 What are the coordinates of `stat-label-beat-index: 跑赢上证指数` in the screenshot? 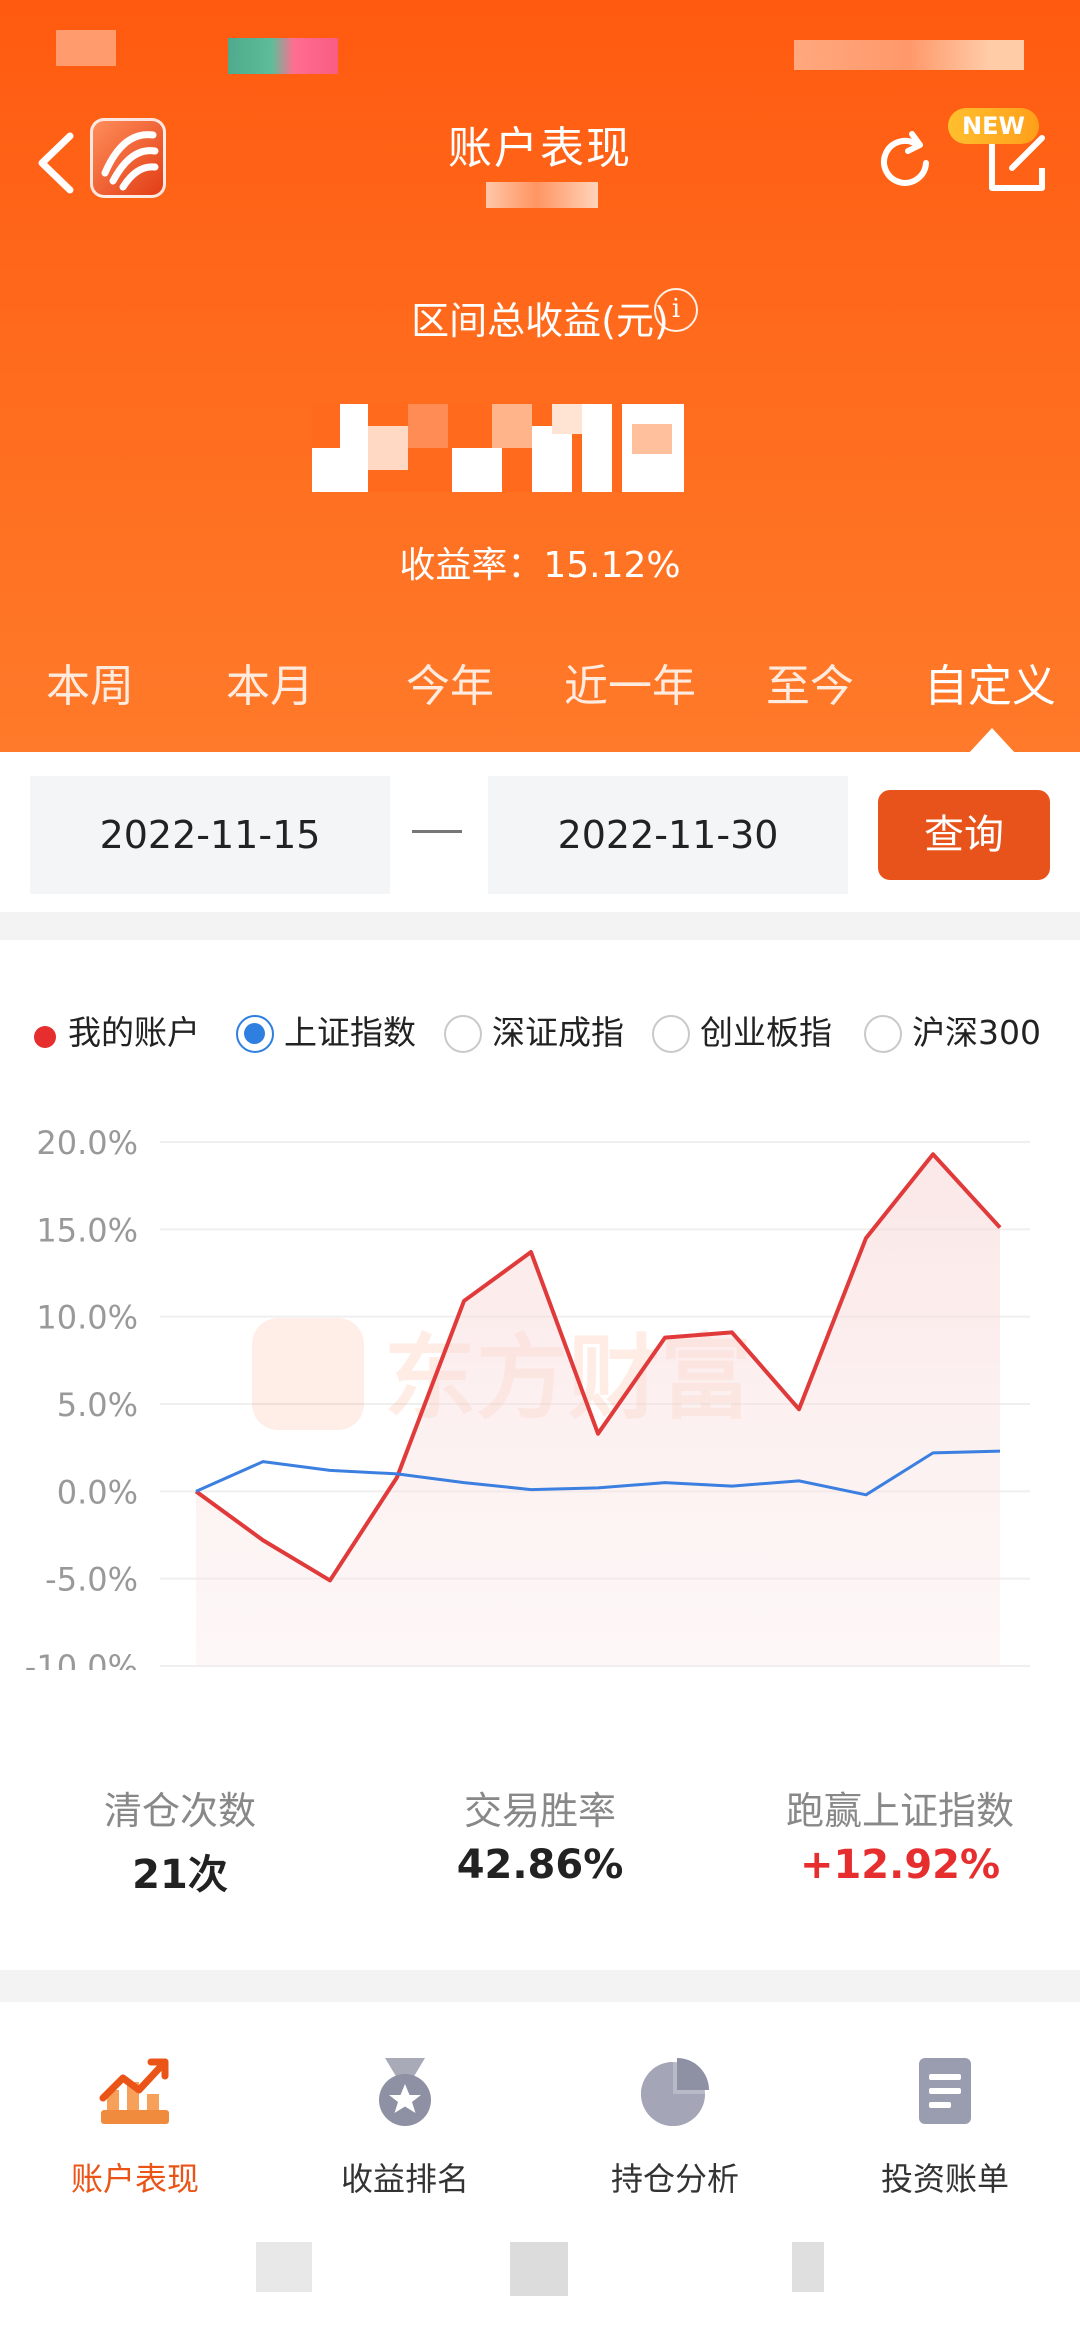 It's located at (899, 1811).